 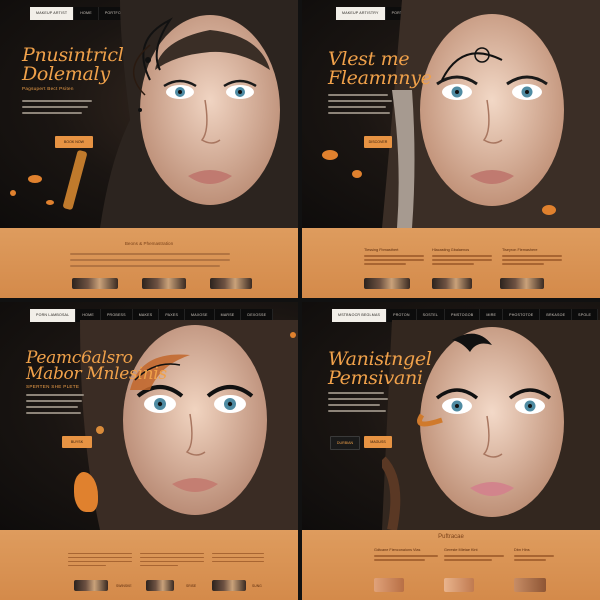 What do you see at coordinates (380, 78) in the screenshot?
I see `hero-headline-line-2: Fleamnnye` at bounding box center [380, 78].